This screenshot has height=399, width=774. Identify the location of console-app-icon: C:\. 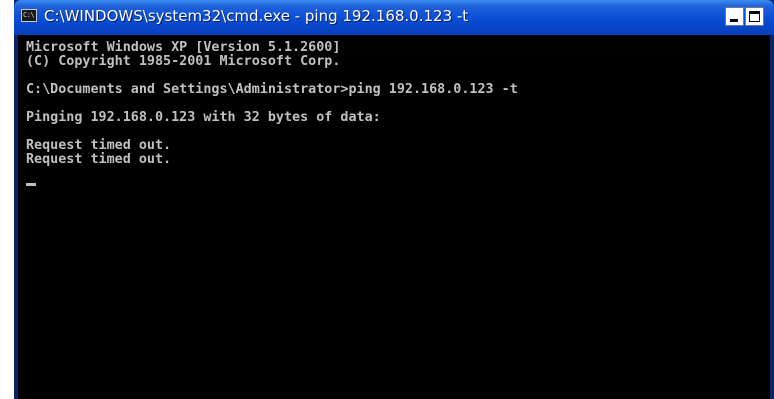
(29, 15).